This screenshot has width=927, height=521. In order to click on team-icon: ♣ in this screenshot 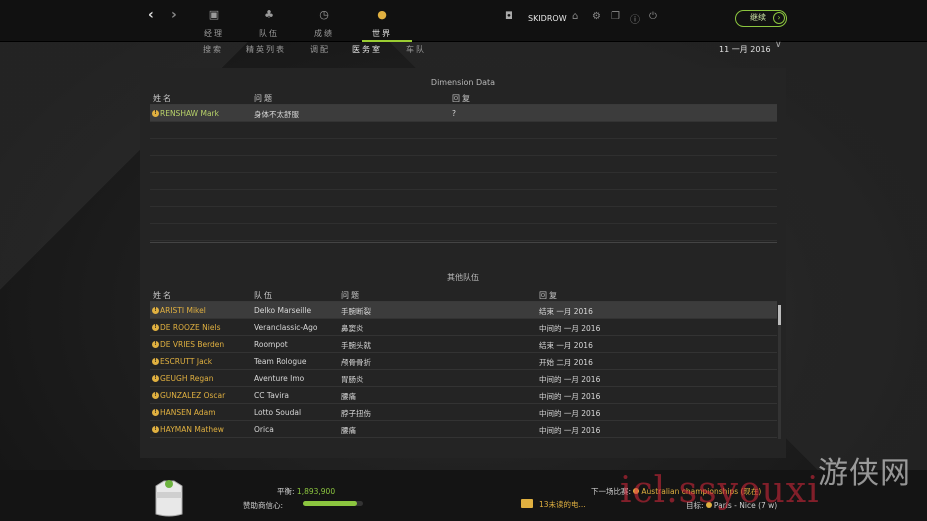, I will do `click(269, 14)`.